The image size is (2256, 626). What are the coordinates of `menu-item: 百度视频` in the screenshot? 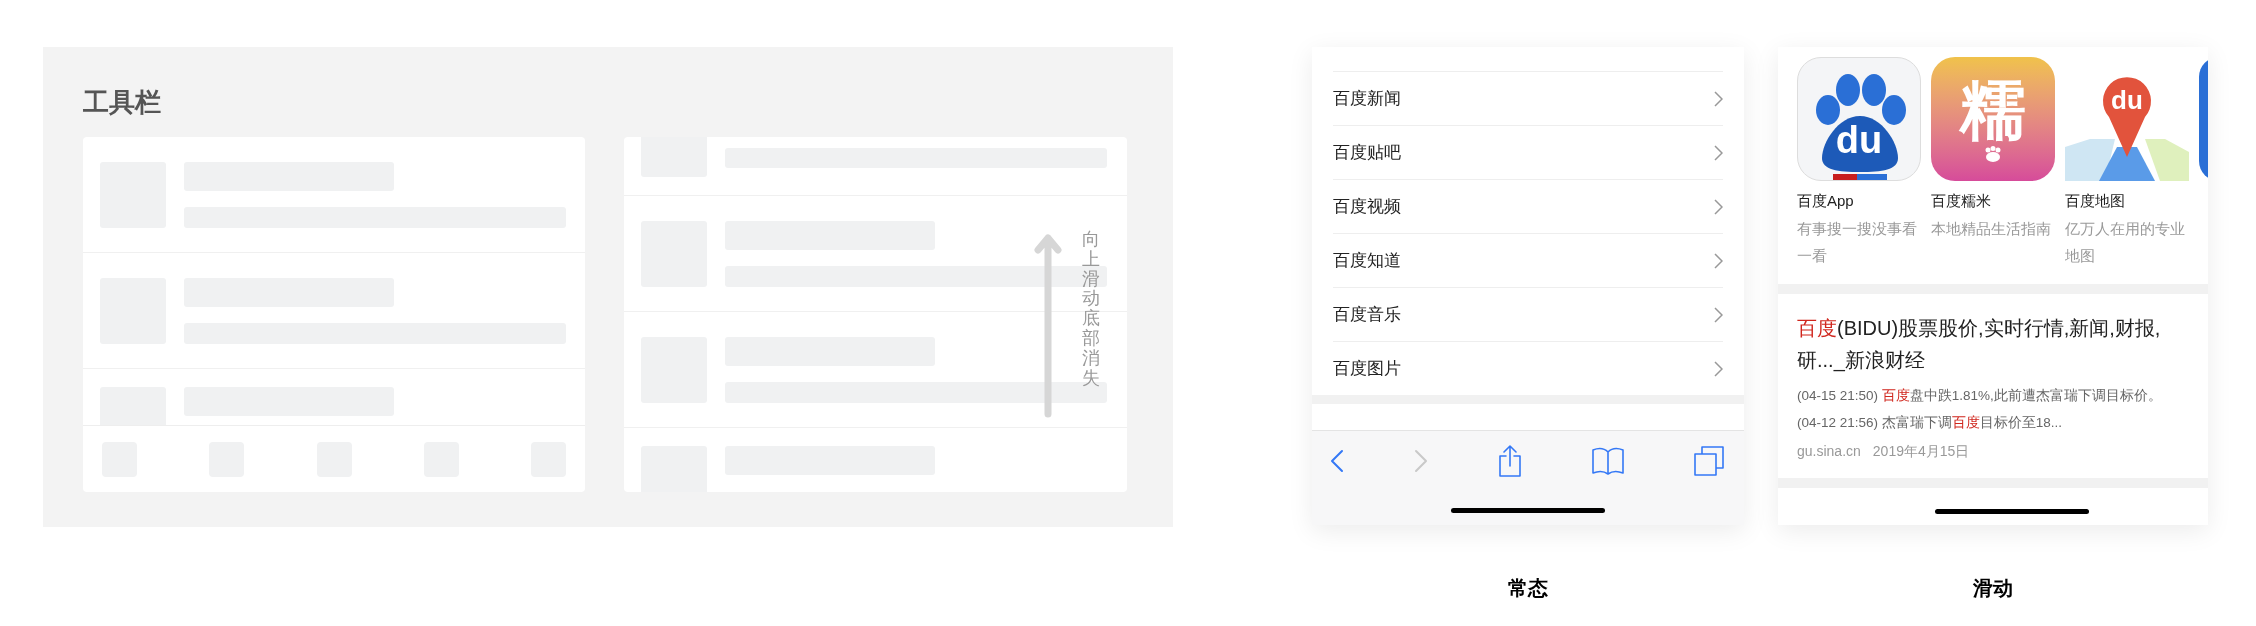 It's located at (1528, 206).